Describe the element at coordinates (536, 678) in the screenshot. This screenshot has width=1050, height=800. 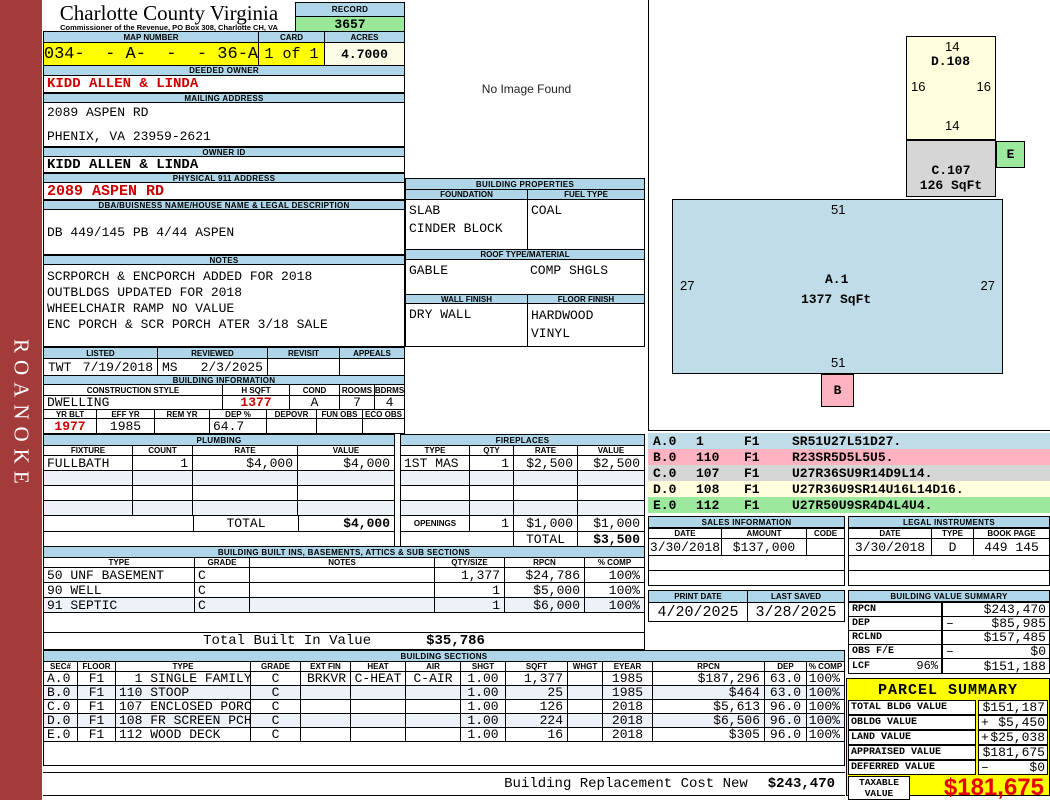
I see `sqft: 1,377` at that location.